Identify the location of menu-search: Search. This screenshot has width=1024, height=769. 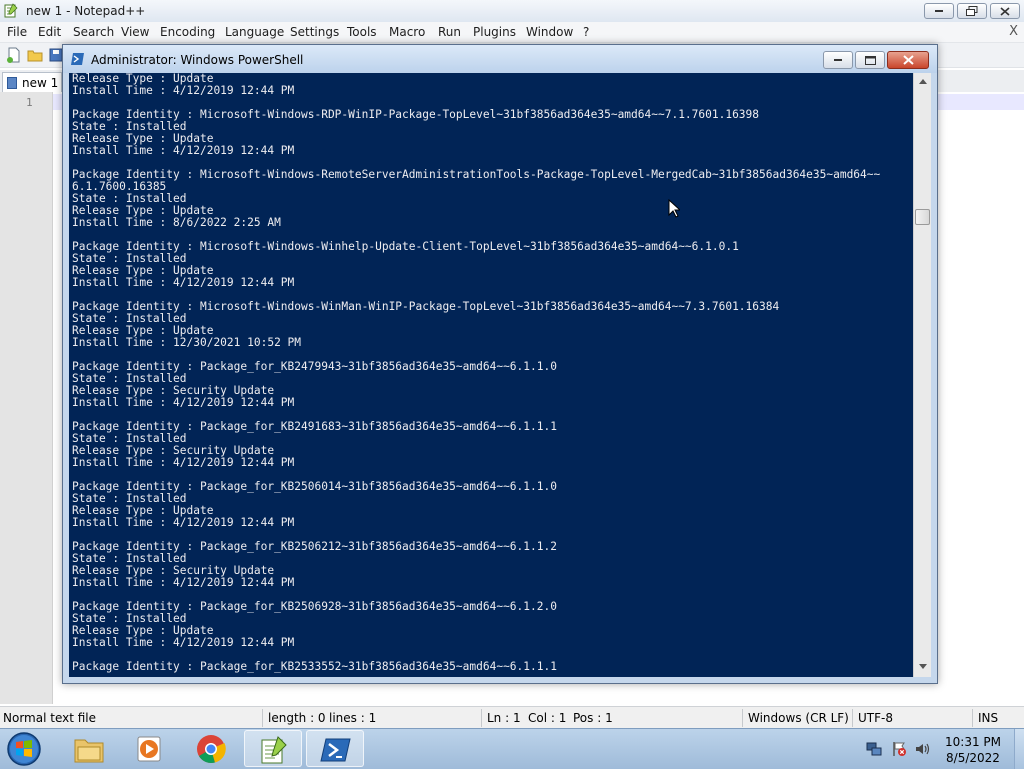
(93, 32).